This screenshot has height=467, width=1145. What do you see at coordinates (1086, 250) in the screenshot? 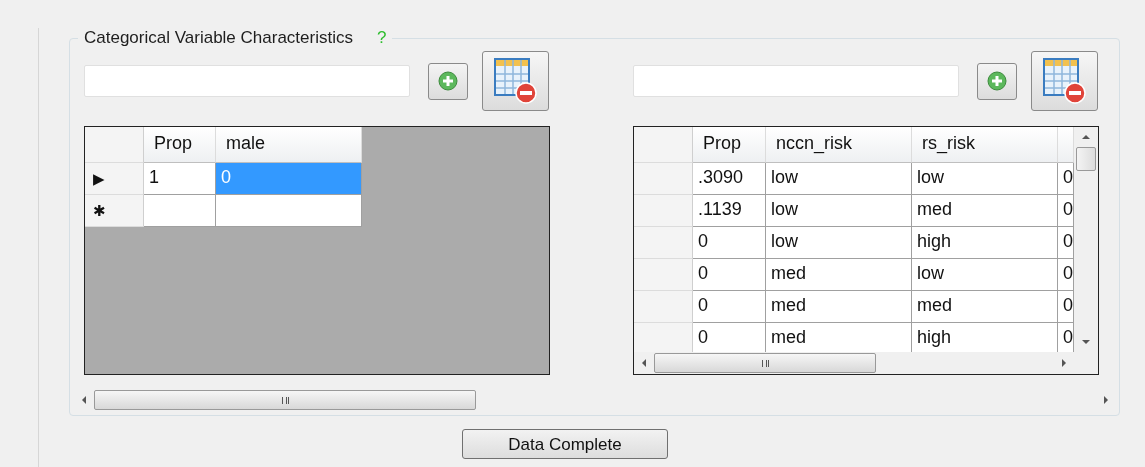
I see `vertical-scrollbar` at bounding box center [1086, 250].